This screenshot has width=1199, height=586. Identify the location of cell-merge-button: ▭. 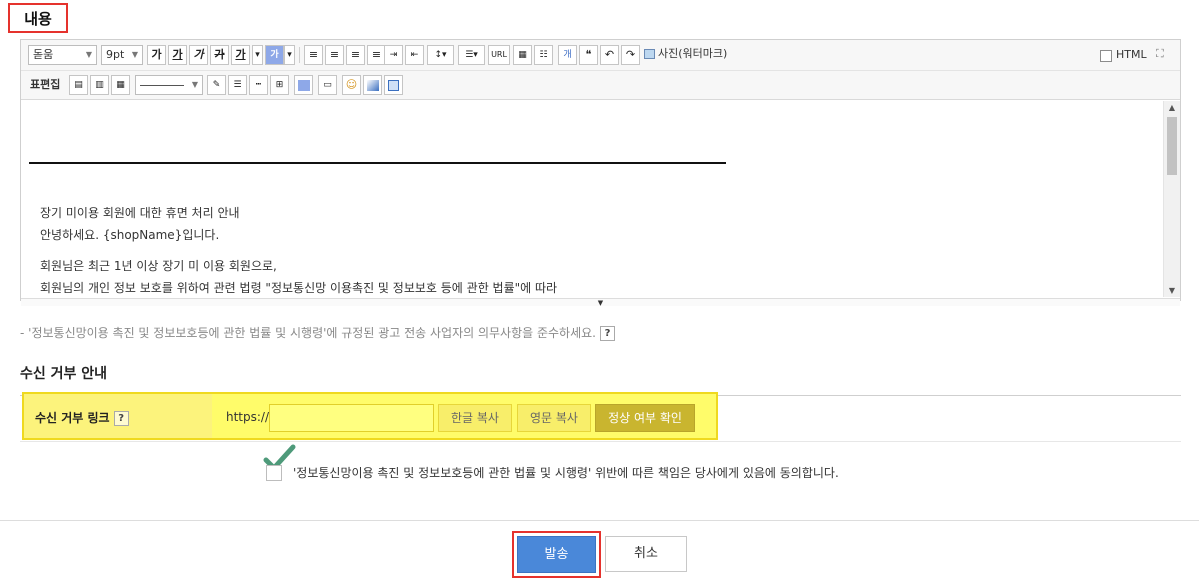
(327, 85).